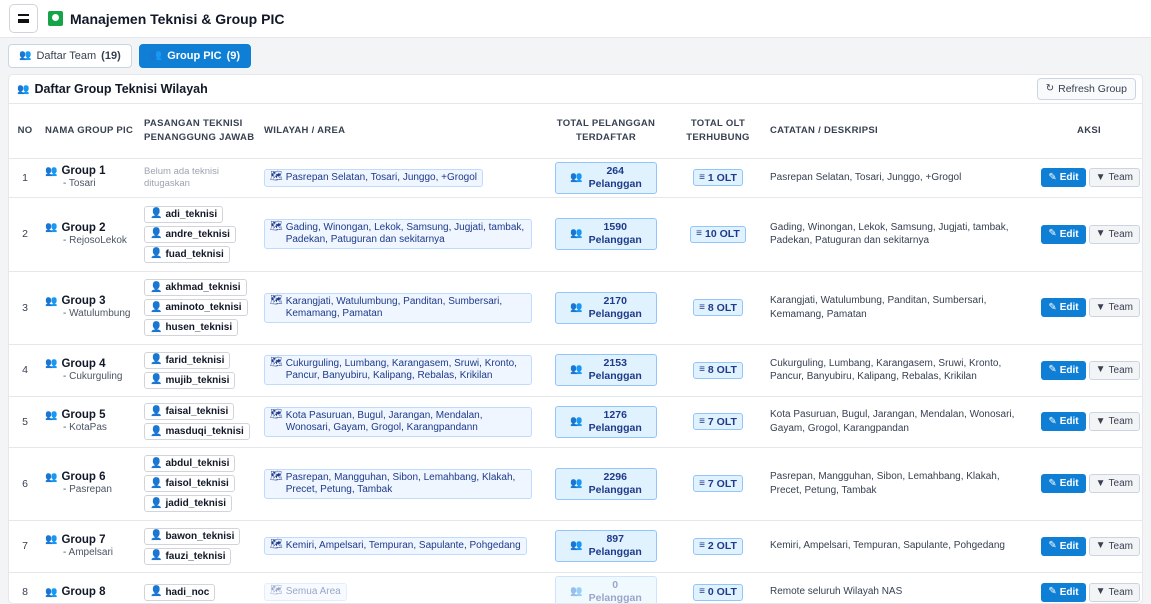 Image resolution: width=1151 pixels, height=604 pixels. What do you see at coordinates (197, 411) in the screenshot?
I see `teknisi-name: faisal_teknisi` at bounding box center [197, 411].